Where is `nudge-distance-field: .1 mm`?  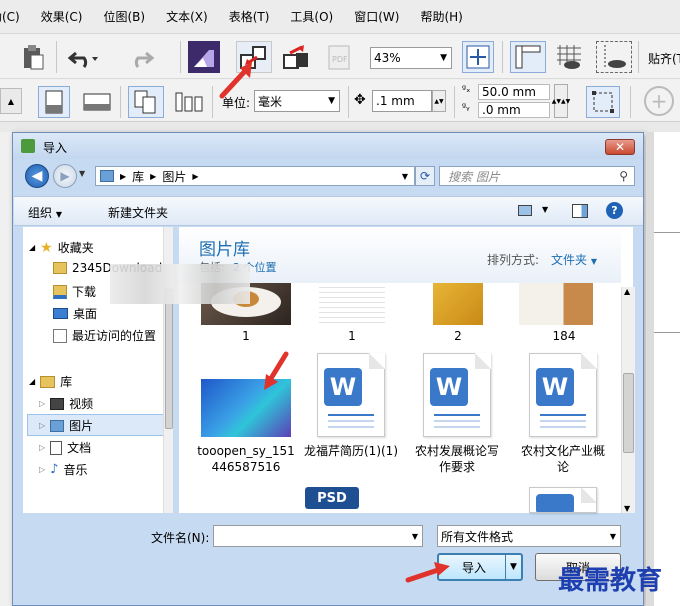 nudge-distance-field: .1 mm is located at coordinates (402, 101).